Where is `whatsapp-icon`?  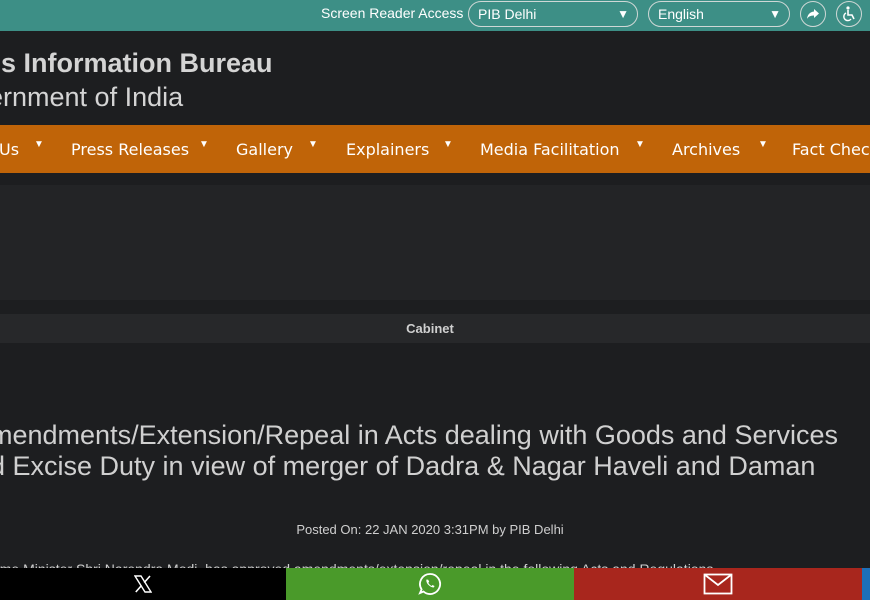
whatsapp-icon is located at coordinates (430, 584).